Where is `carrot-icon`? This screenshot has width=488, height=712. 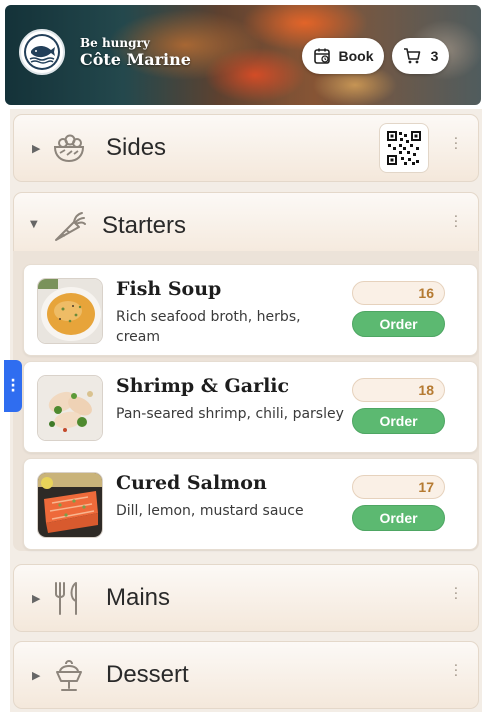
carrot-icon is located at coordinates (70, 226).